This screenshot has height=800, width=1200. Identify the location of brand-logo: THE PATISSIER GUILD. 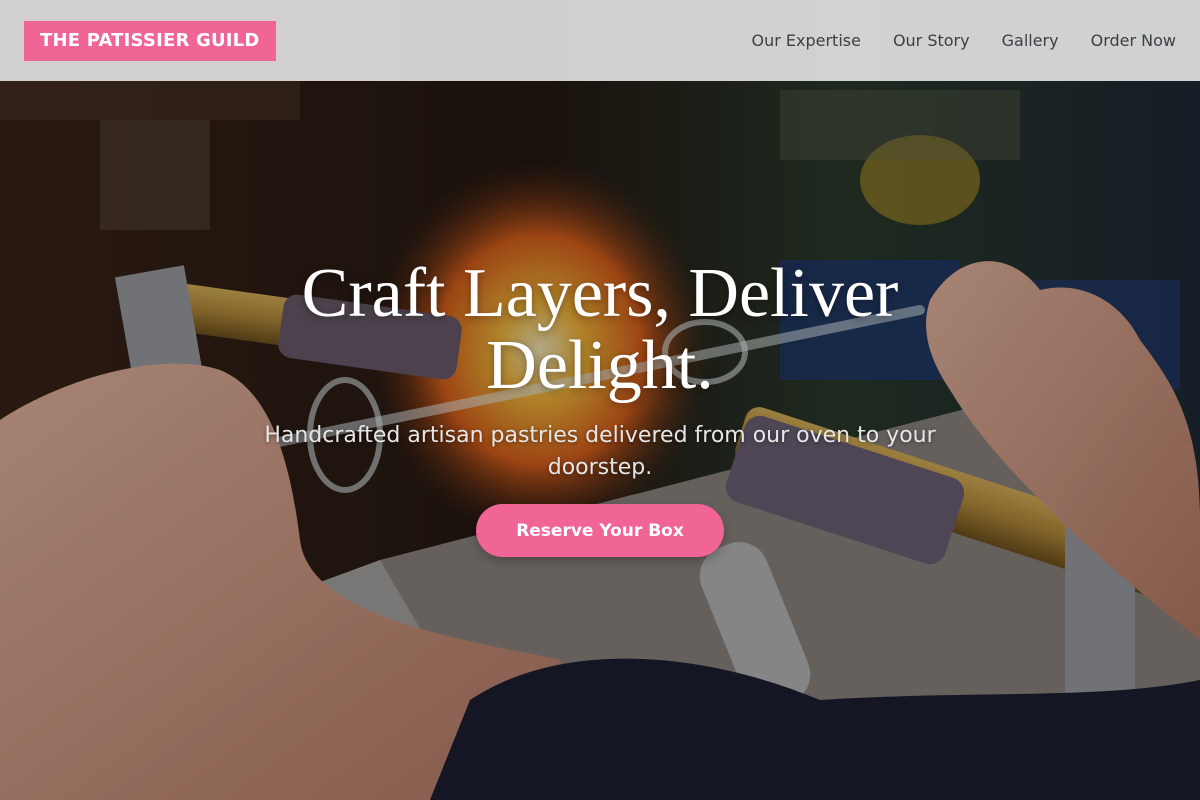
(150, 40).